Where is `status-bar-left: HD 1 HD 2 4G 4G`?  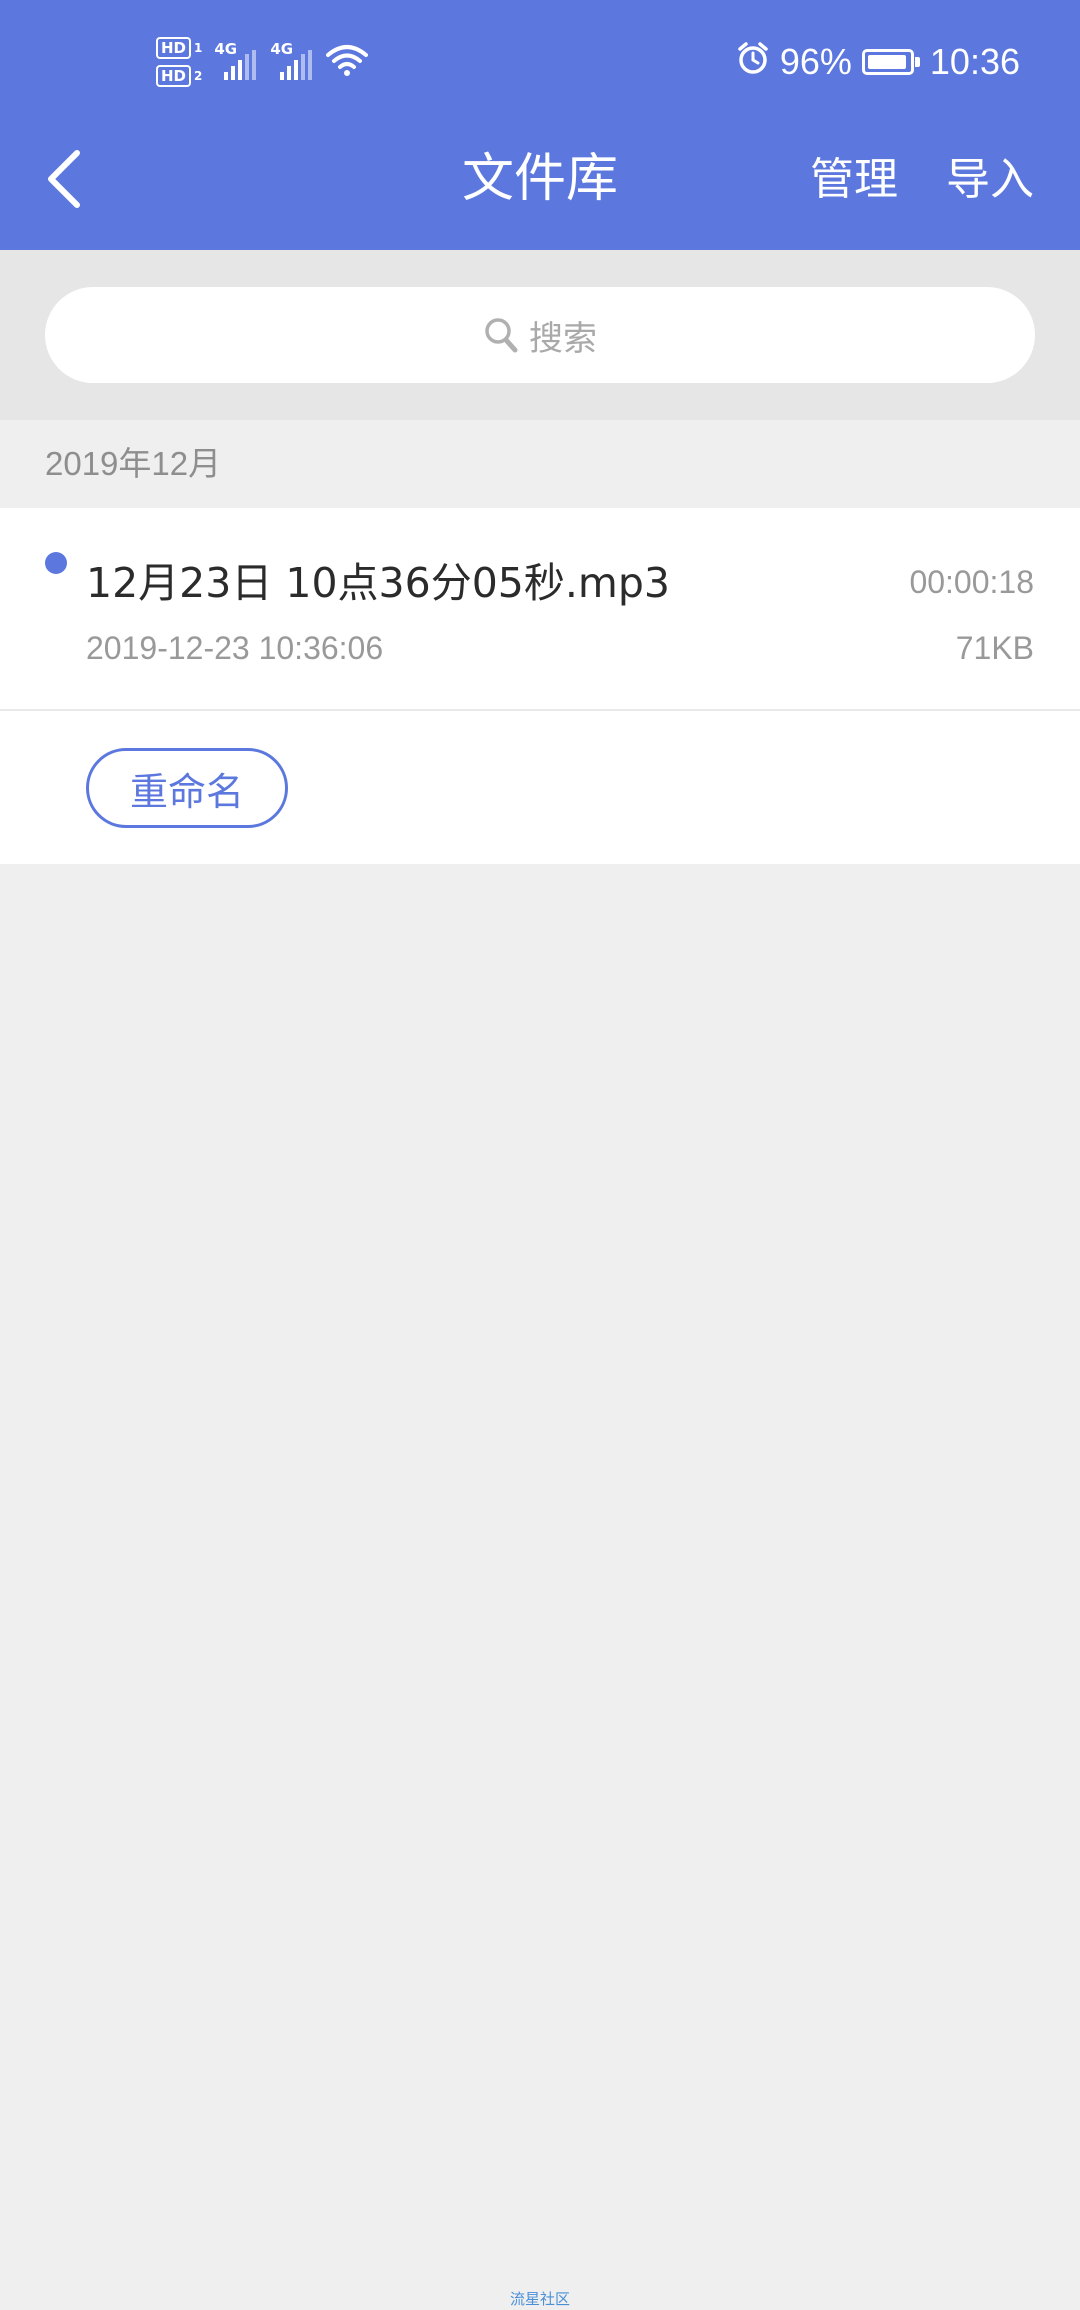
status-bar-left: HD 1 HD 2 4G 4G is located at coordinates (262, 62).